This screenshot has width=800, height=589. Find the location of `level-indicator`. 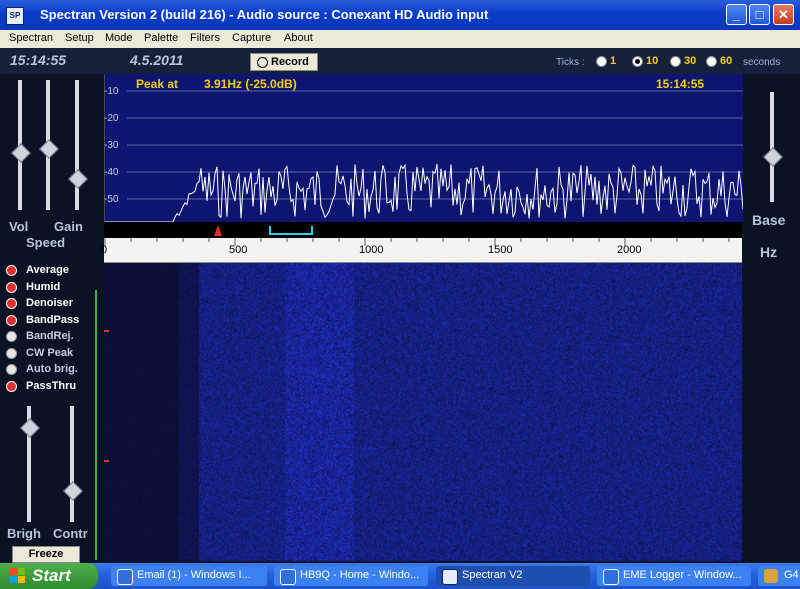

level-indicator is located at coordinates (96, 425).